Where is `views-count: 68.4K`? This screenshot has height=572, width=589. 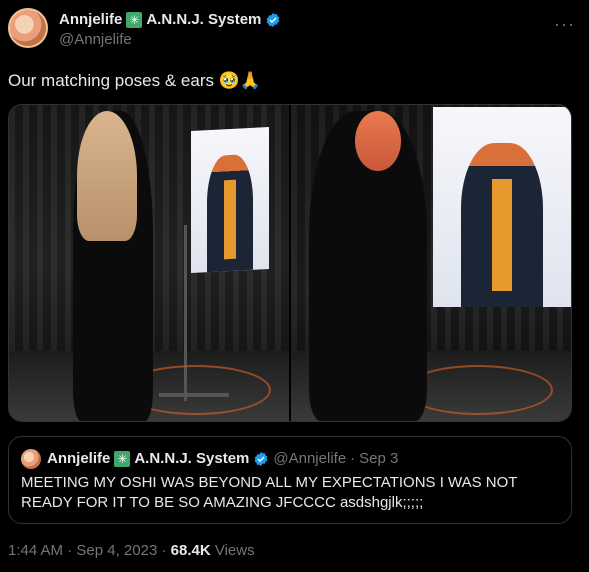 views-count: 68.4K is located at coordinates (191, 550).